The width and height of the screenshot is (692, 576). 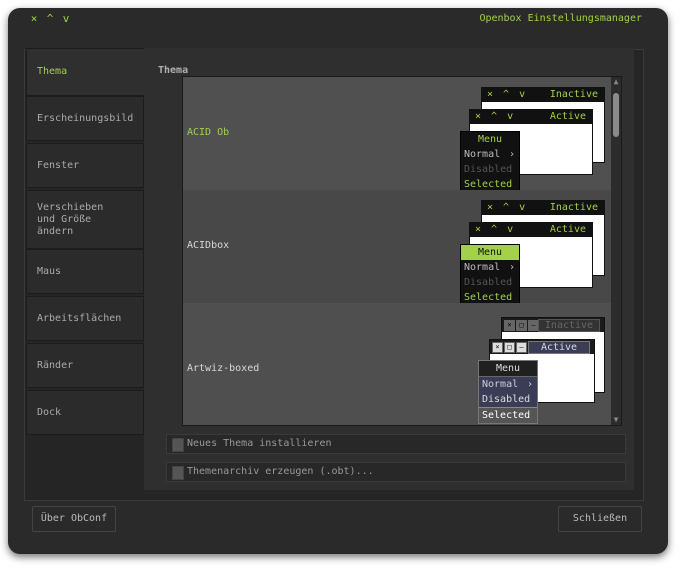 What do you see at coordinates (55, 365) in the screenshot?
I see `sidebar-item-label: Ränder` at bounding box center [55, 365].